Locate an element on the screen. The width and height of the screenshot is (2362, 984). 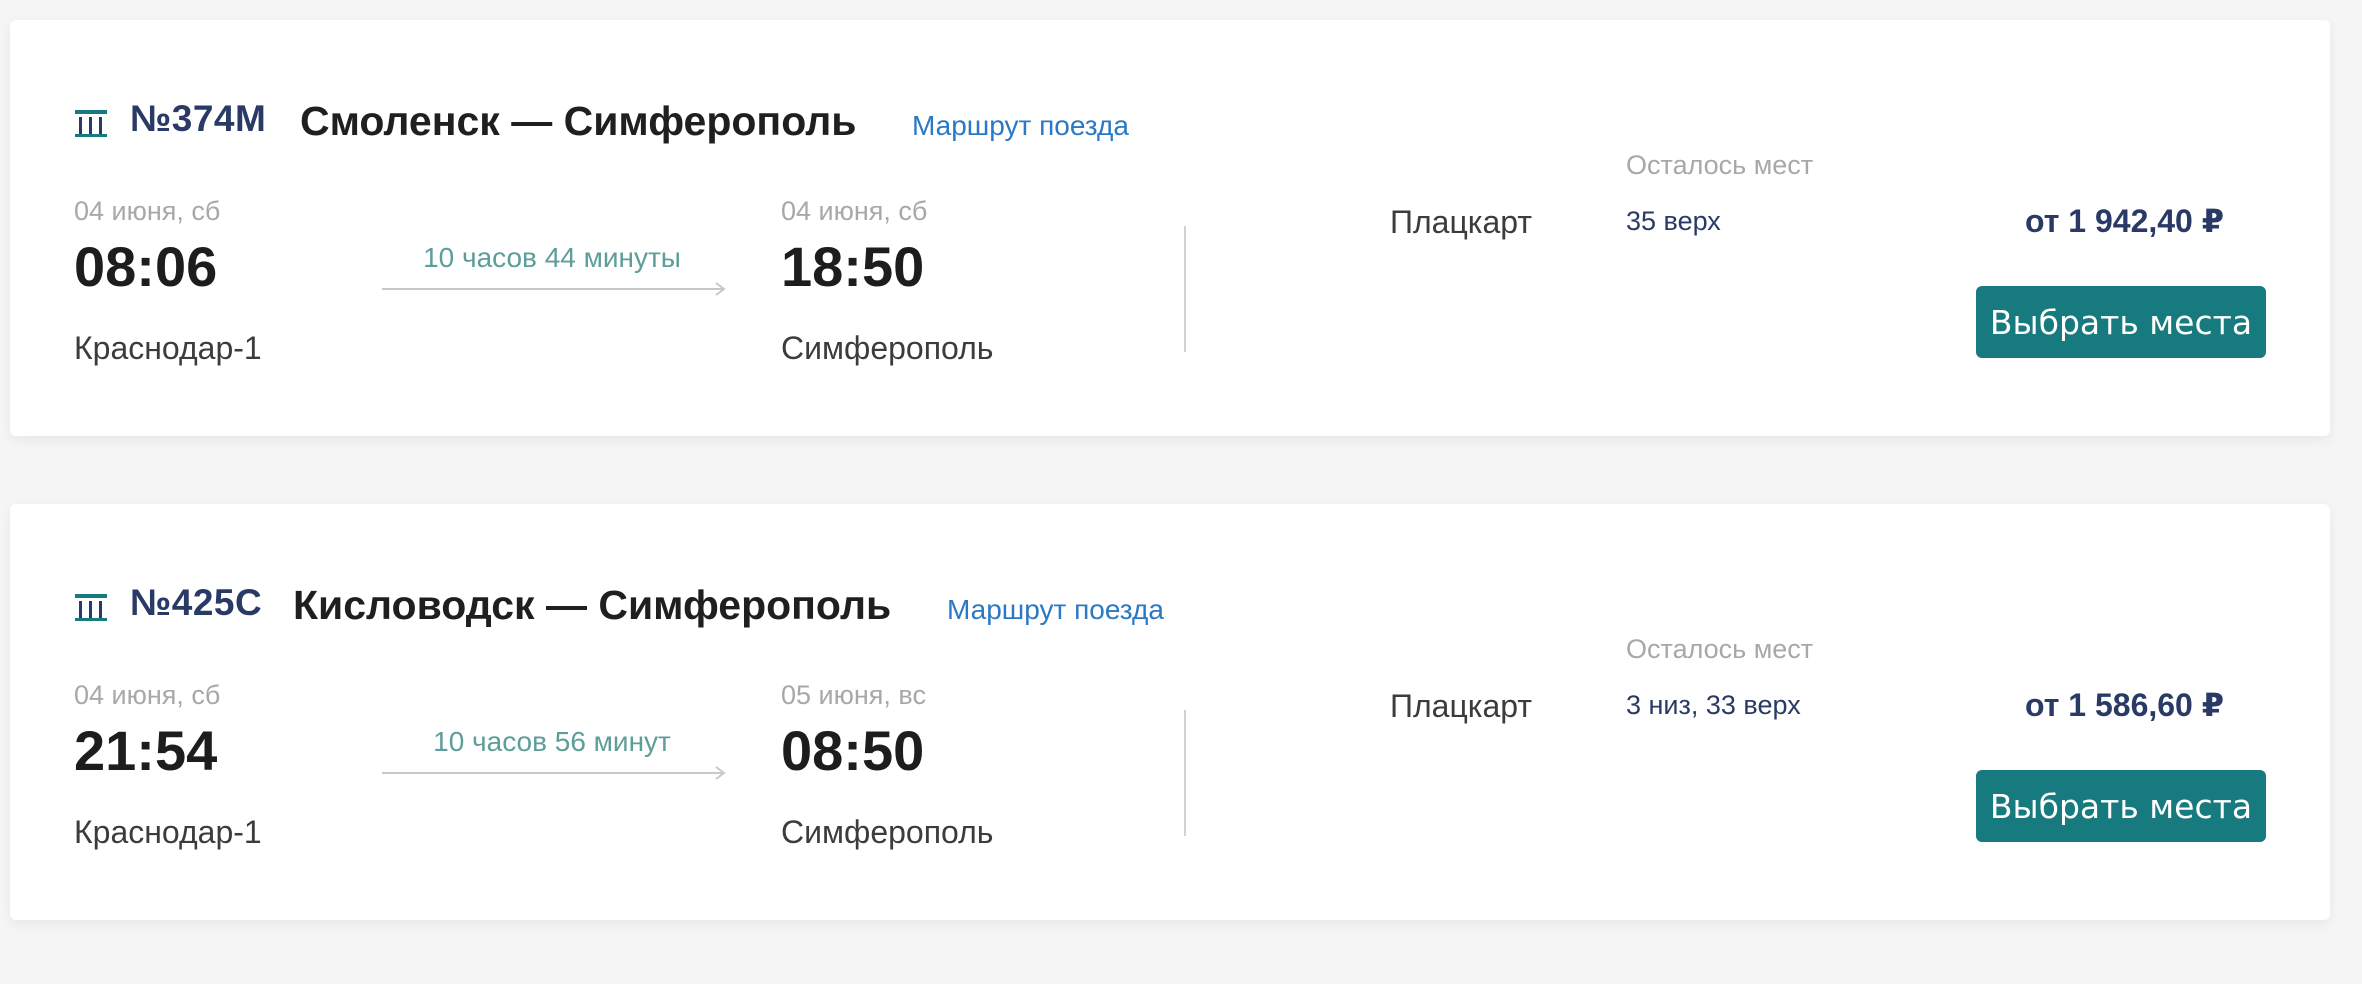
arrival-time: 08:50 is located at coordinates (853, 750).